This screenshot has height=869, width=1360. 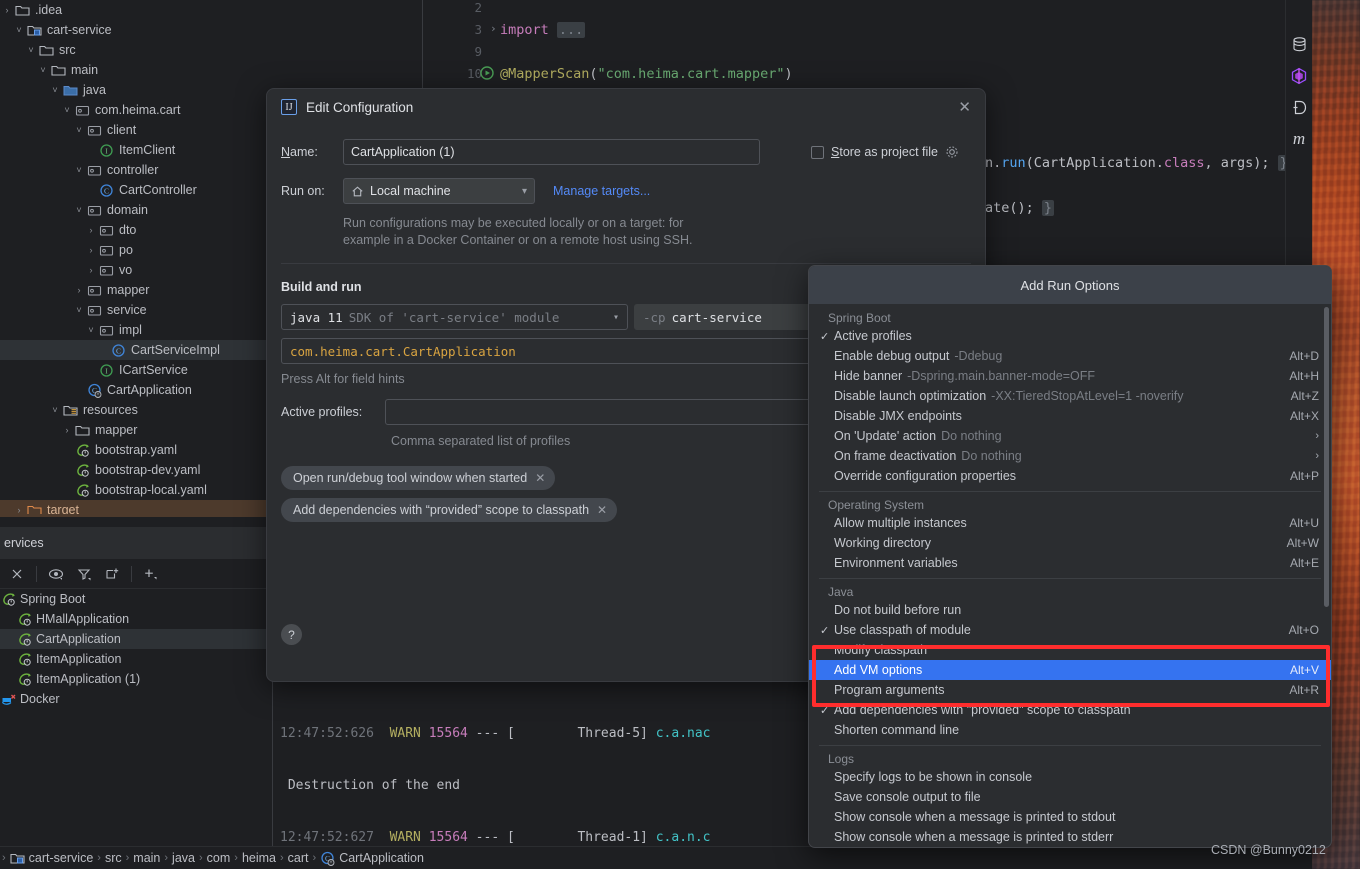 What do you see at coordinates (817, 152) in the screenshot?
I see `store-as-project-file-checkbox` at bounding box center [817, 152].